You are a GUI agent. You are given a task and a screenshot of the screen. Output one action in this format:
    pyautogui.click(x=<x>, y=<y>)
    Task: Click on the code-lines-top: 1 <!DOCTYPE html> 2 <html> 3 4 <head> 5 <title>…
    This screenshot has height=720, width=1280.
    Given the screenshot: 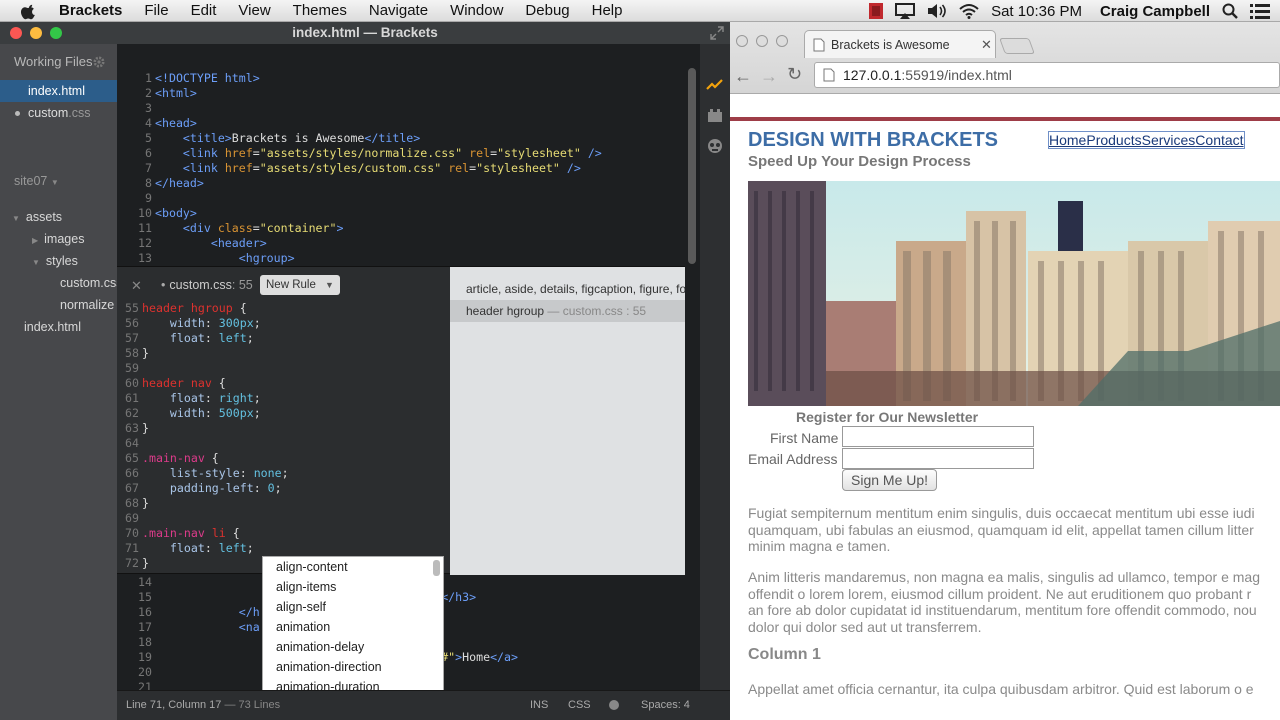 What is the action you would take?
    pyautogui.click(x=359, y=168)
    